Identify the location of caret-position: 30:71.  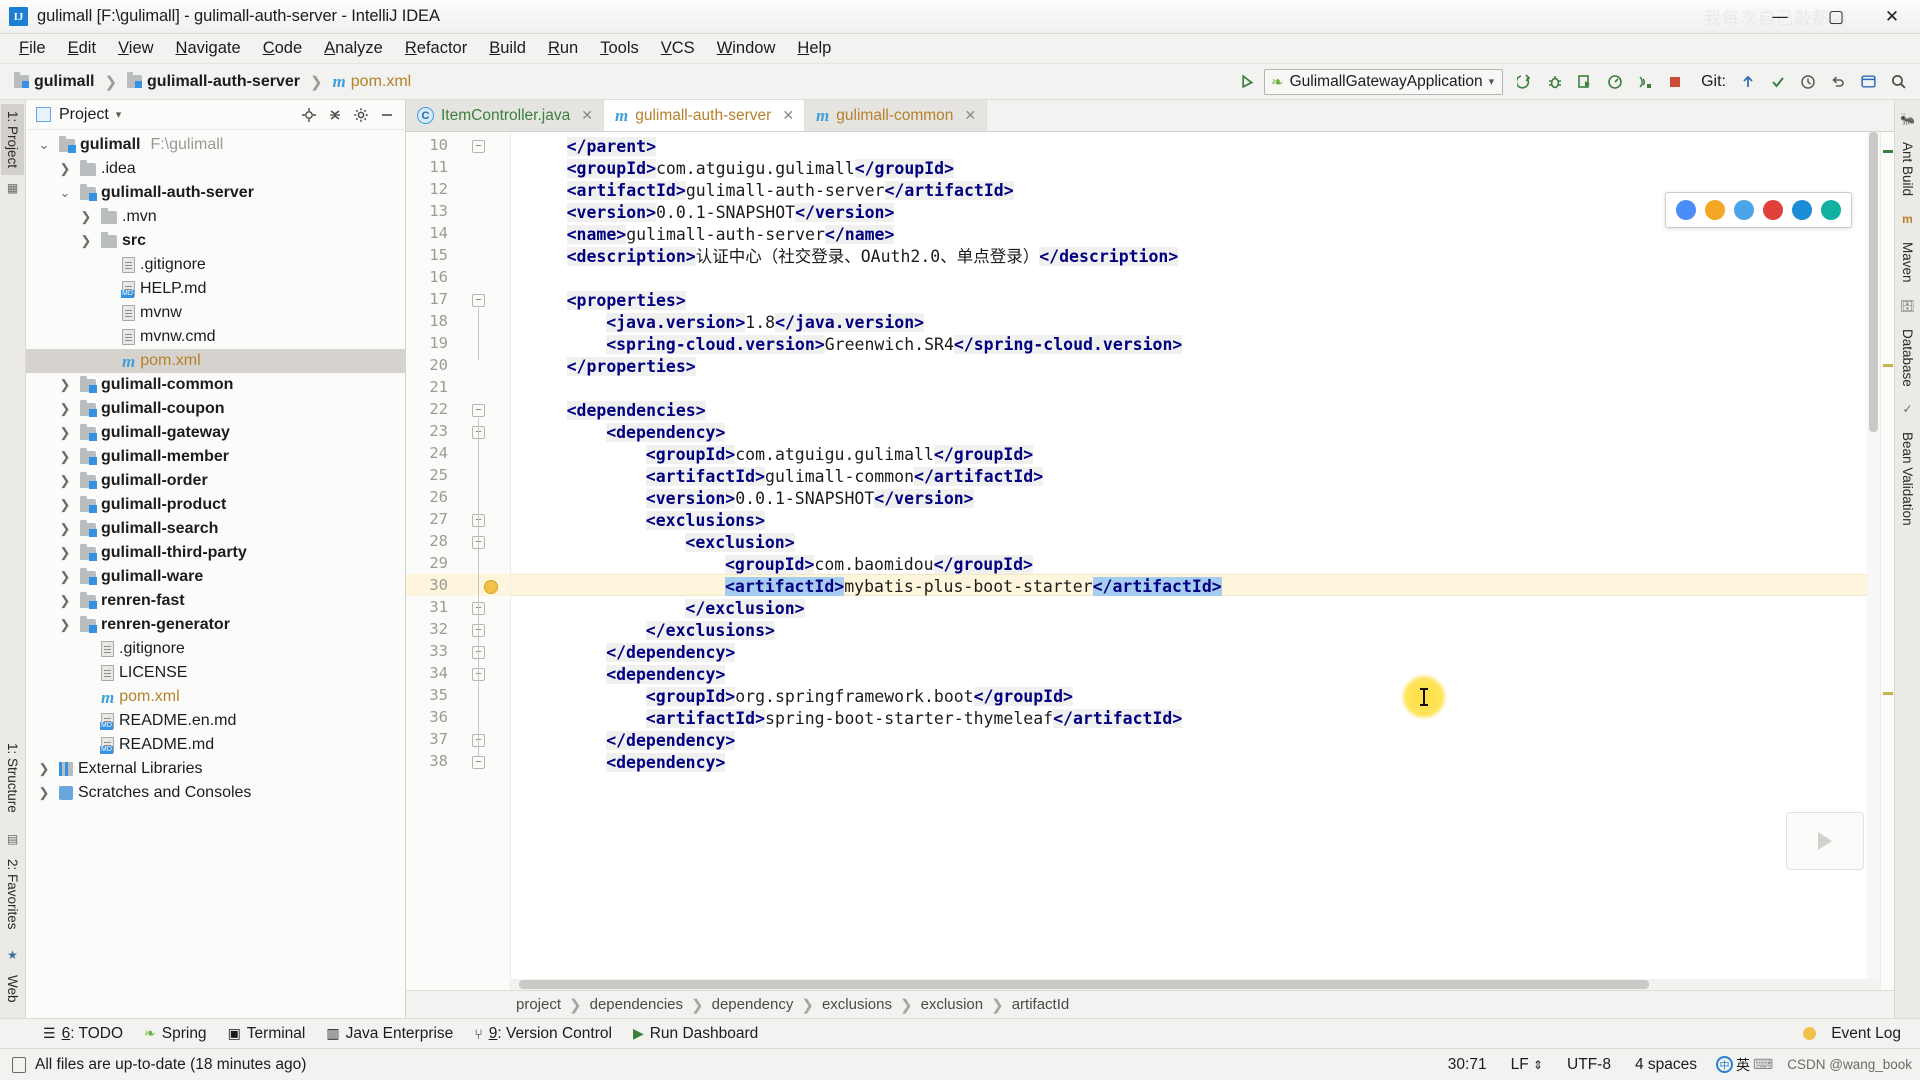
(1467, 1065).